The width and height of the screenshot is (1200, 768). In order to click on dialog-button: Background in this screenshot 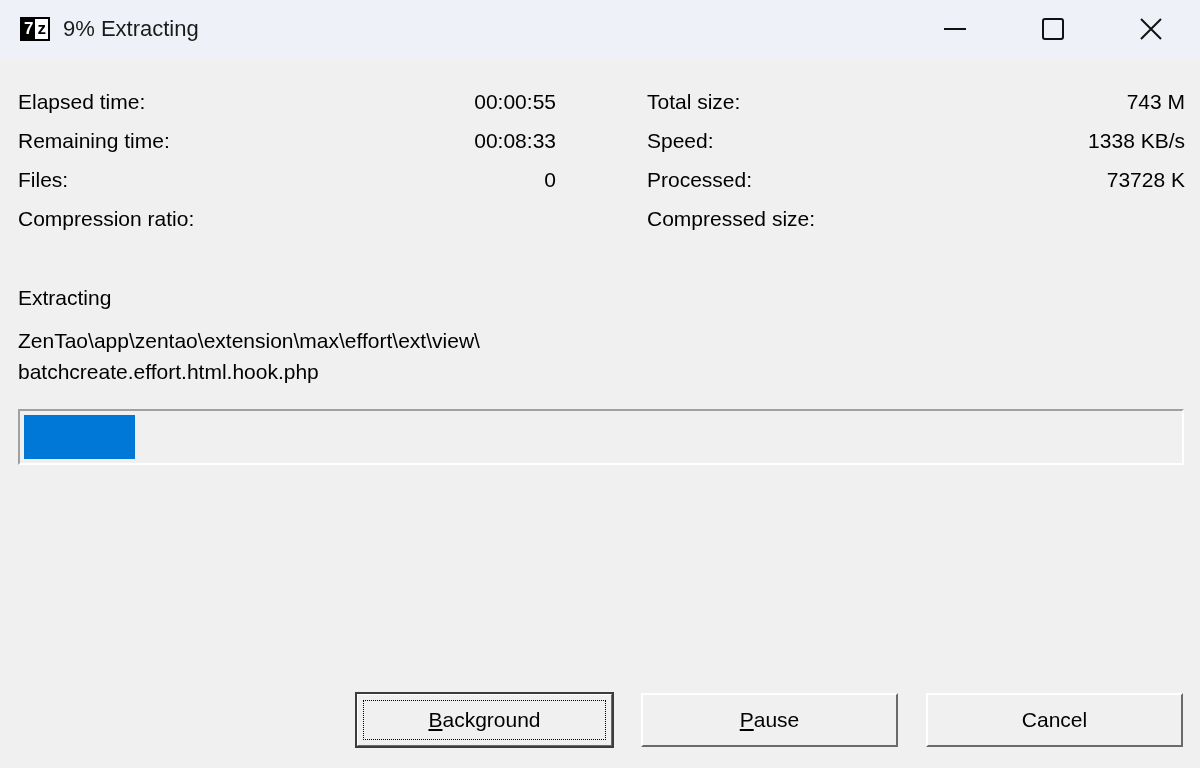, I will do `click(484, 720)`.